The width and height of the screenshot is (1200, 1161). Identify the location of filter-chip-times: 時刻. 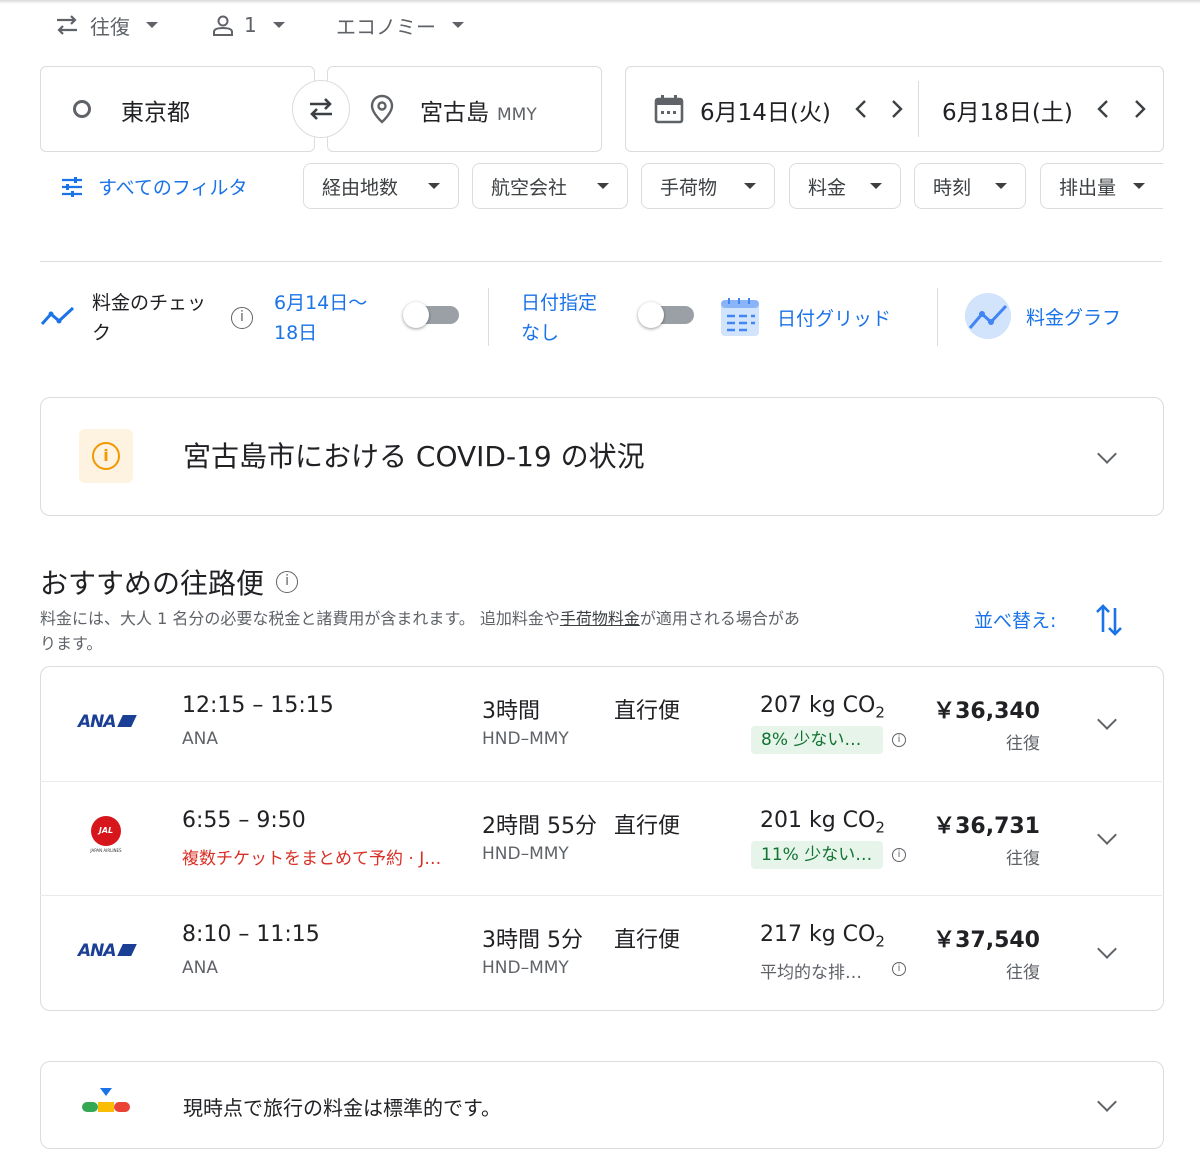
(970, 186).